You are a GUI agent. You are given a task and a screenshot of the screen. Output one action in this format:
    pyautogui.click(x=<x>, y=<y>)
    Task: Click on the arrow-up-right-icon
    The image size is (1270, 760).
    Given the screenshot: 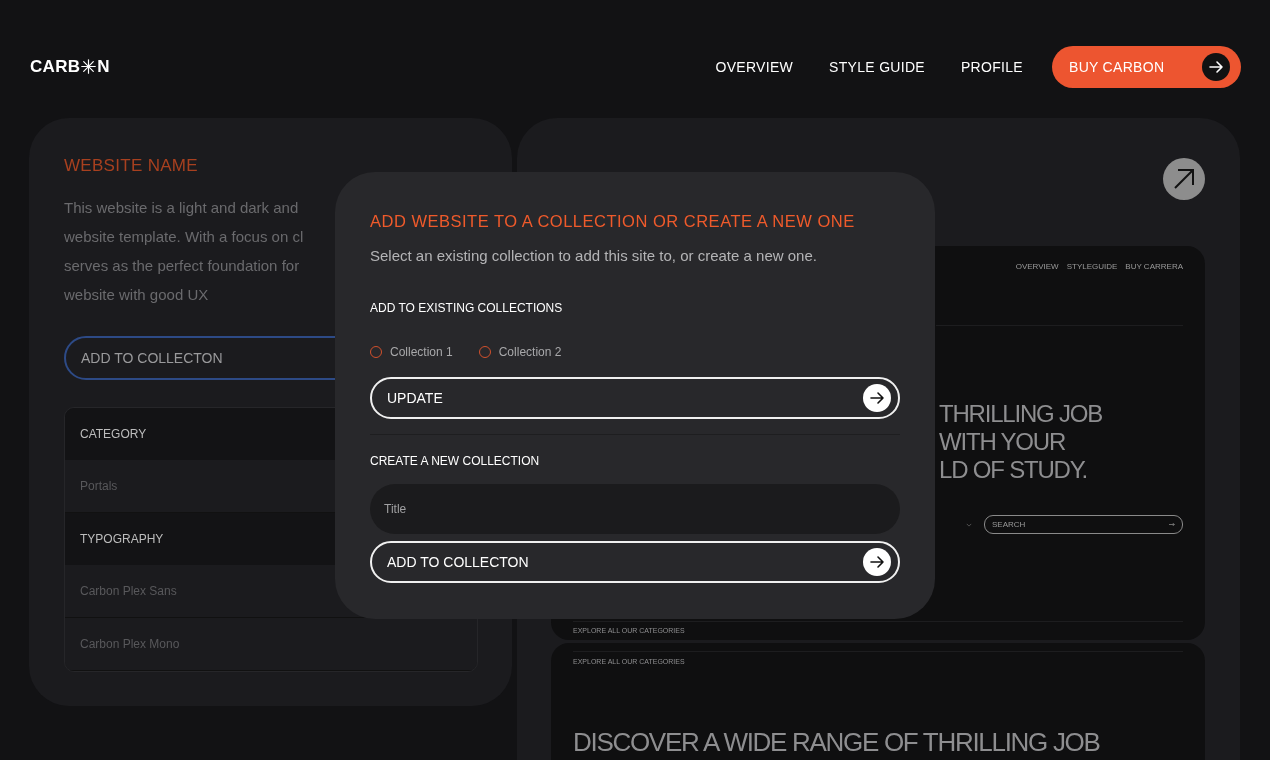 What is the action you would take?
    pyautogui.click(x=1184, y=179)
    